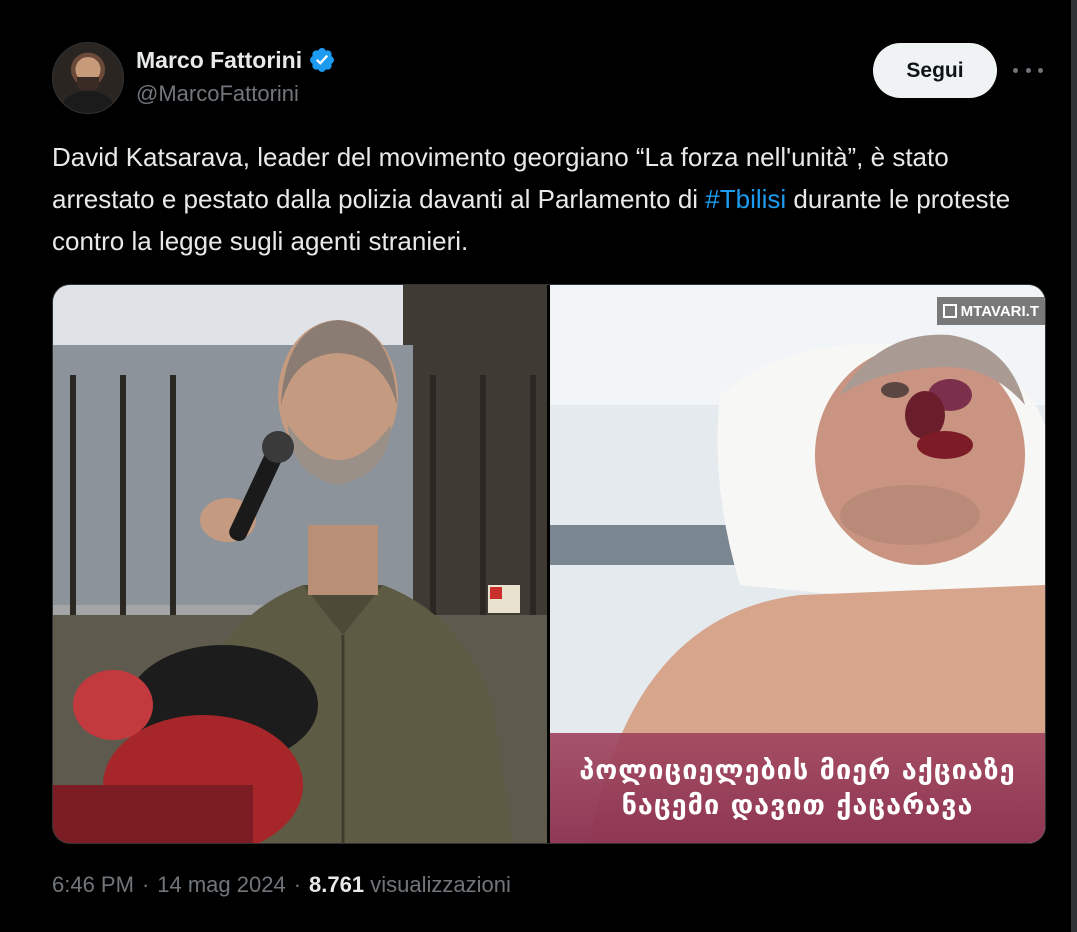 The width and height of the screenshot is (1077, 932). I want to click on watermark-logo-icon, so click(949, 311).